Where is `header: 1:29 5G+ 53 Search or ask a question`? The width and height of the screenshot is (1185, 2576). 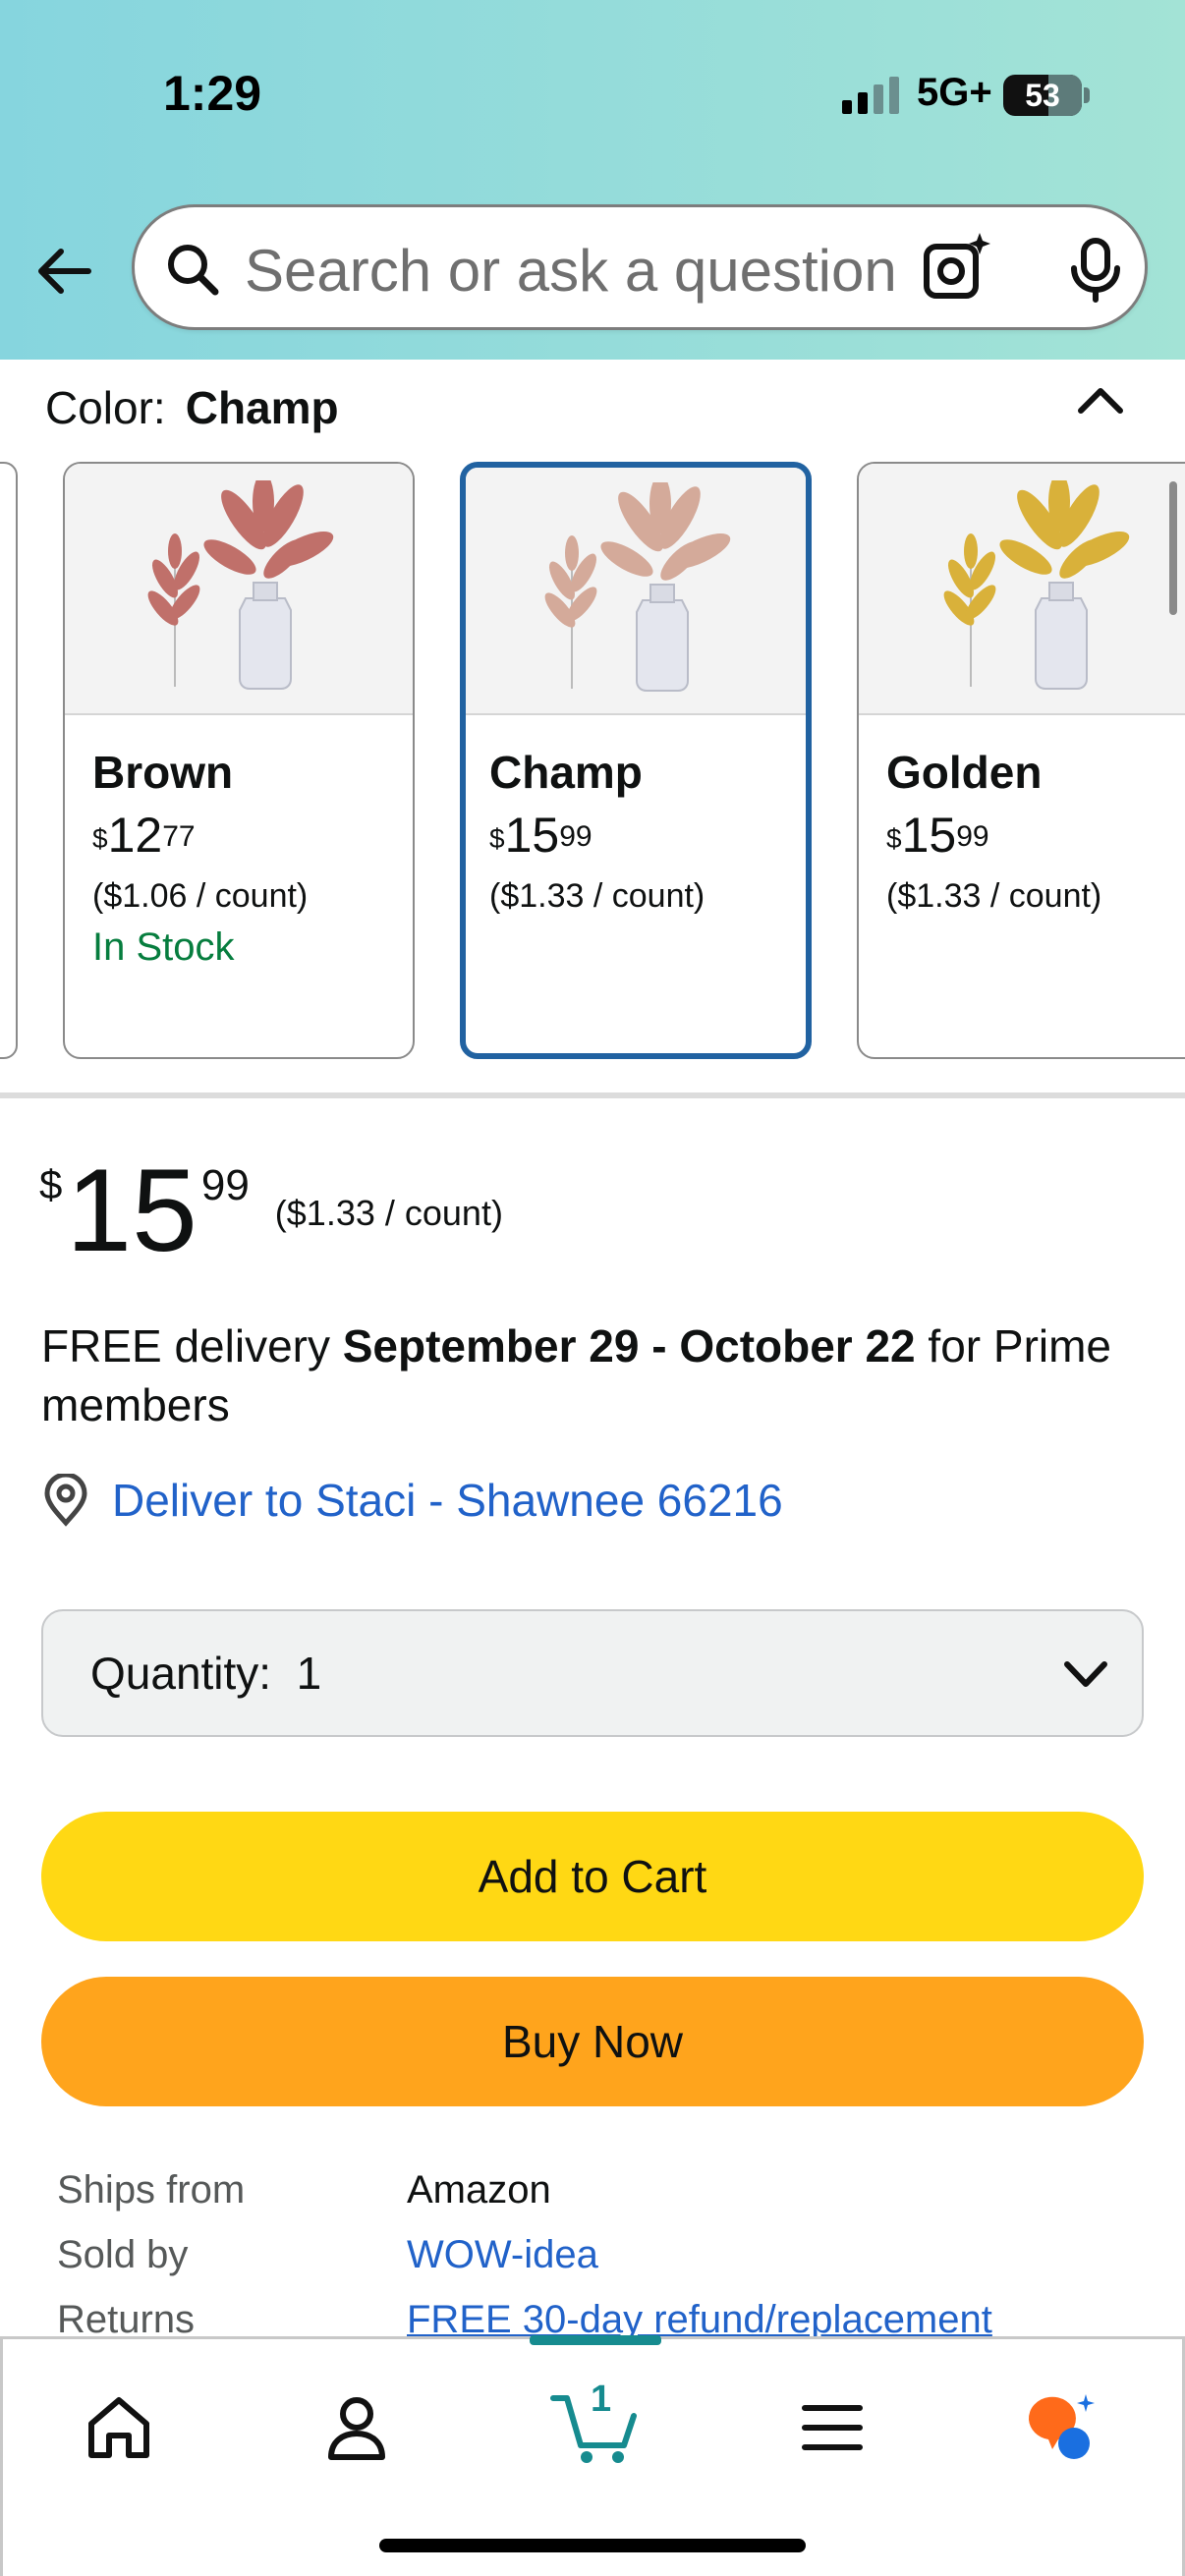 header: 1:29 5G+ 53 Search or ask a question is located at coordinates (592, 180).